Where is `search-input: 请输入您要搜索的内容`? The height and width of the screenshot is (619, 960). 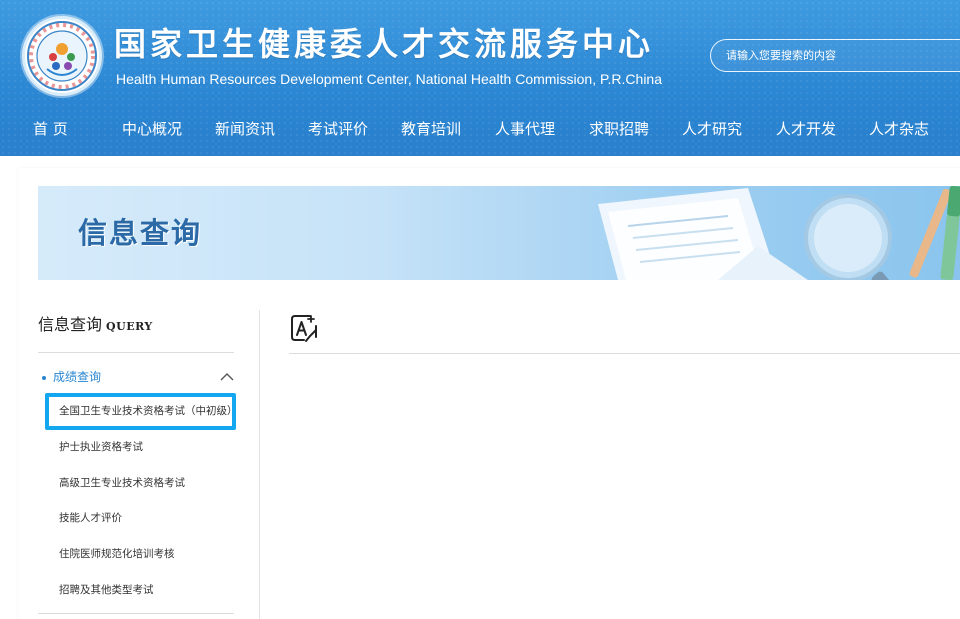
search-input: 请输入您要搜索的内容 is located at coordinates (835, 55).